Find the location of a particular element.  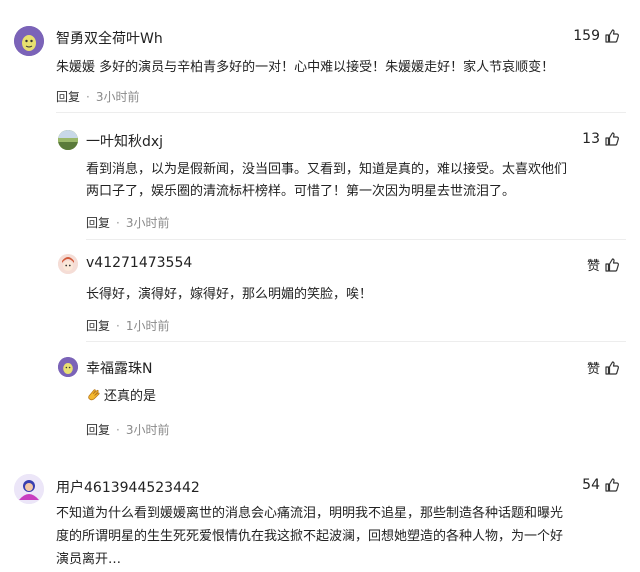

like-button: 54 is located at coordinates (601, 485).